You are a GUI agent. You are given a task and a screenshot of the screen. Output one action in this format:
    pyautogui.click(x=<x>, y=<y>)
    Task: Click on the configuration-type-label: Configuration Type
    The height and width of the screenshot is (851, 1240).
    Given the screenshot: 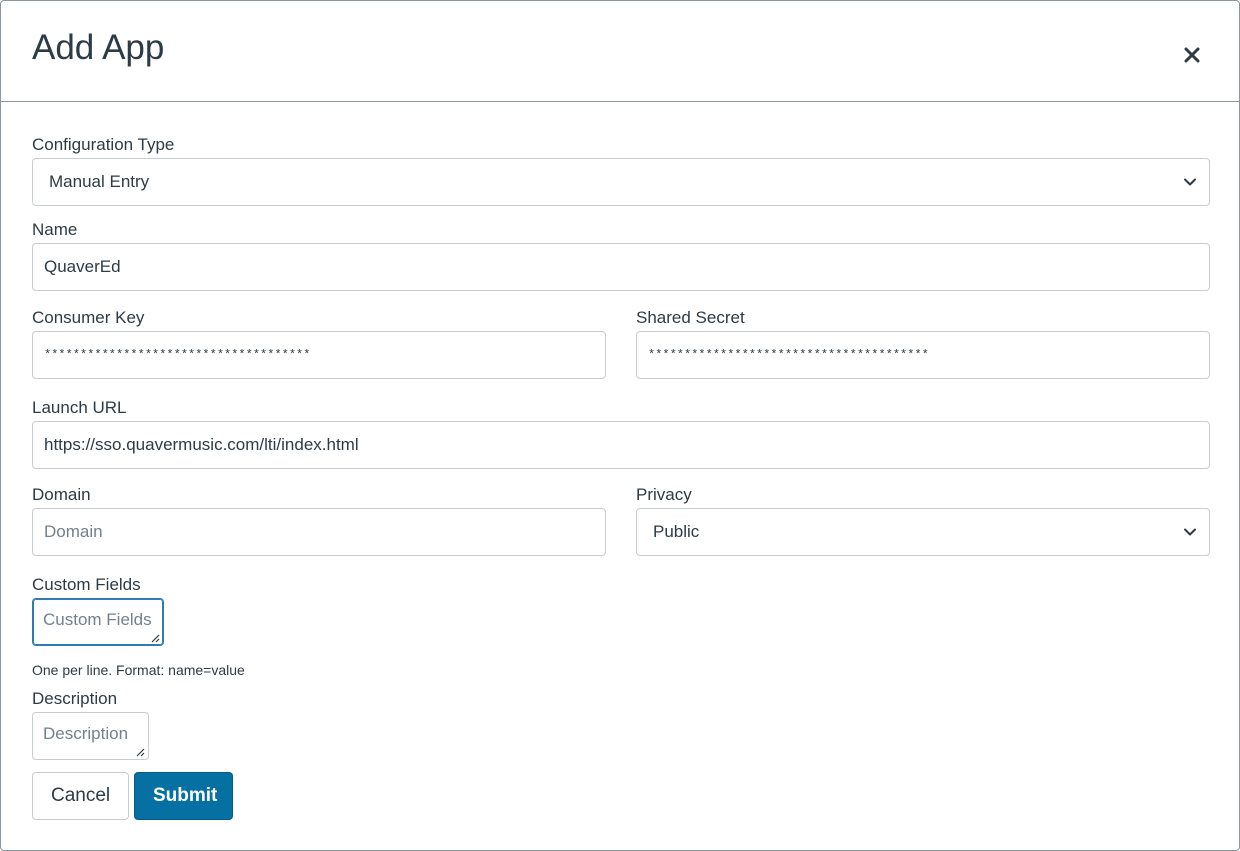 What is the action you would take?
    pyautogui.click(x=103, y=144)
    